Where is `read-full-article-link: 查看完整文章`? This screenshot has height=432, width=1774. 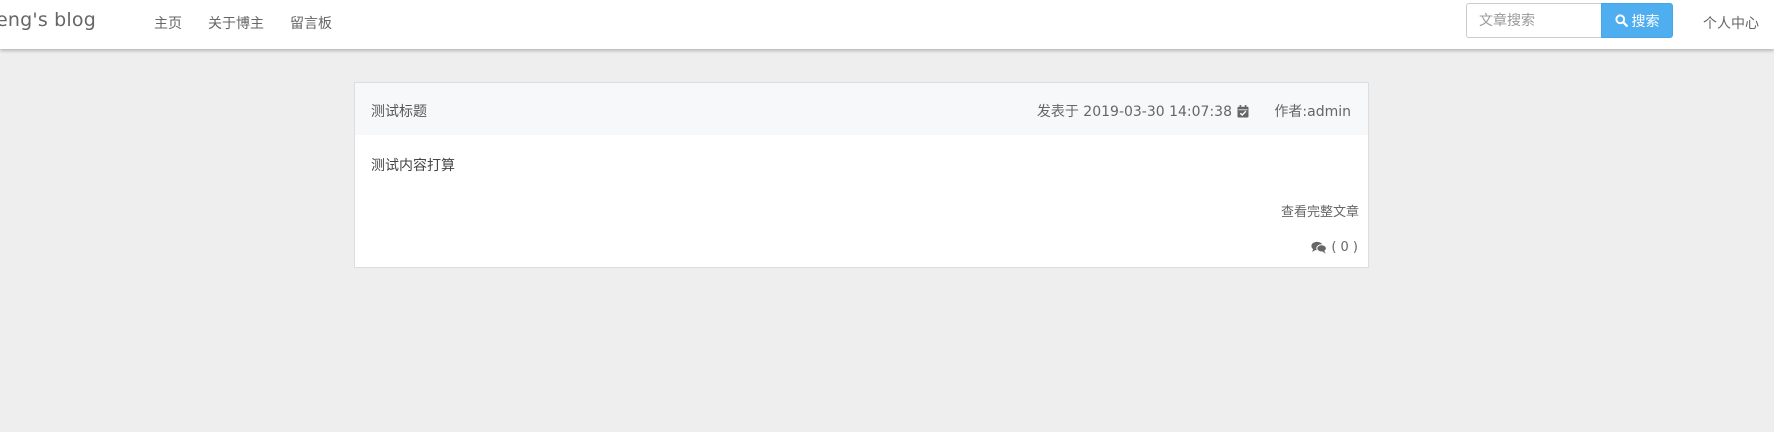
read-full-article-link: 查看完整文章 is located at coordinates (1320, 210).